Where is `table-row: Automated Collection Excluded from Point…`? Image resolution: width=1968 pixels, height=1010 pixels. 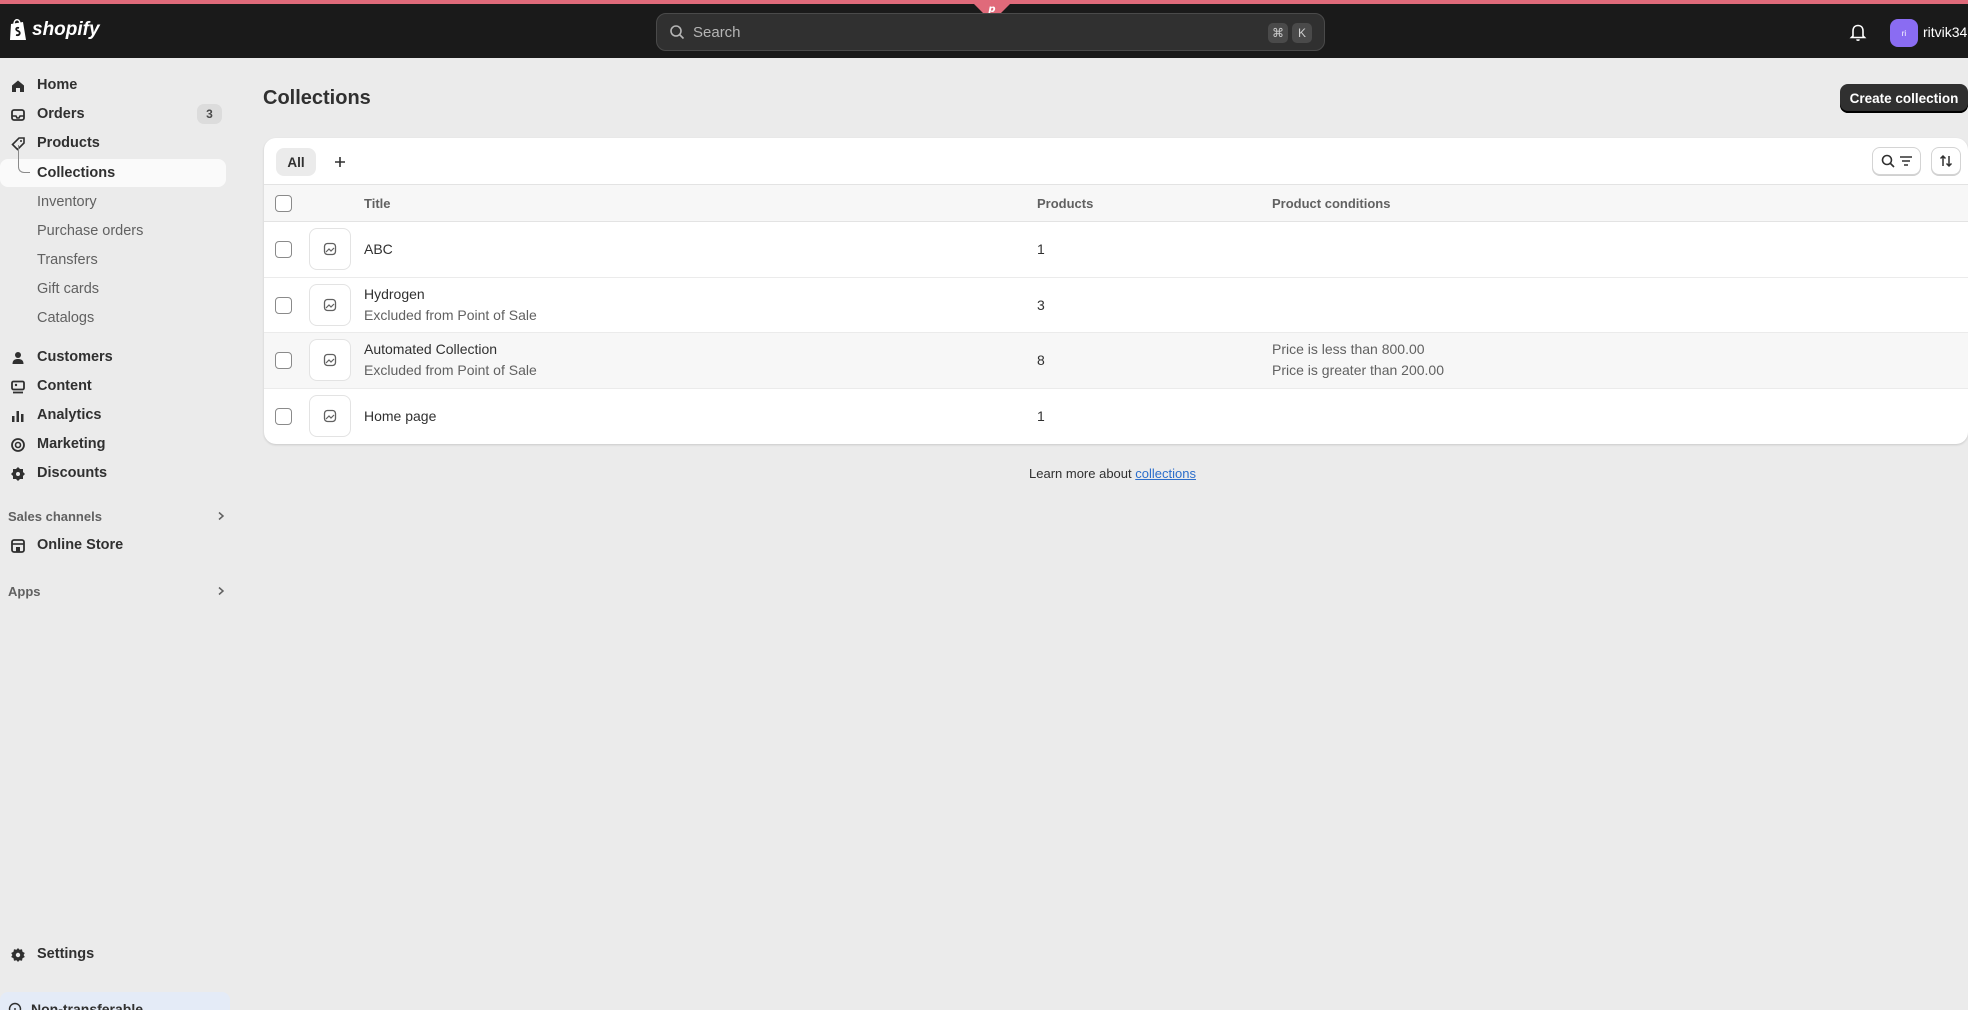
table-row: Automated Collection Excluded from Point… is located at coordinates (1116, 361).